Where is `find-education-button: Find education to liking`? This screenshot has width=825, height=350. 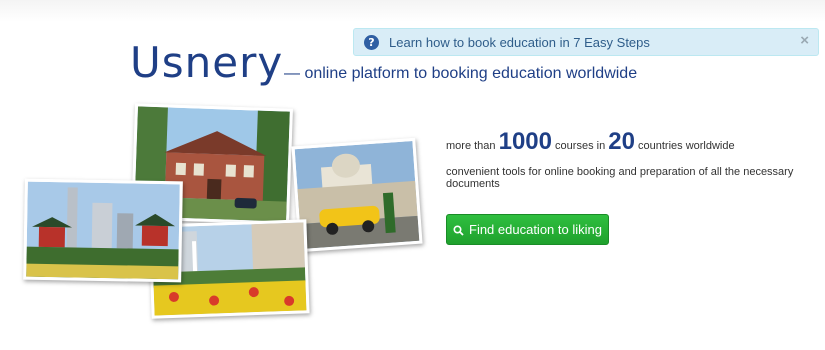
find-education-button: Find education to liking is located at coordinates (527, 229).